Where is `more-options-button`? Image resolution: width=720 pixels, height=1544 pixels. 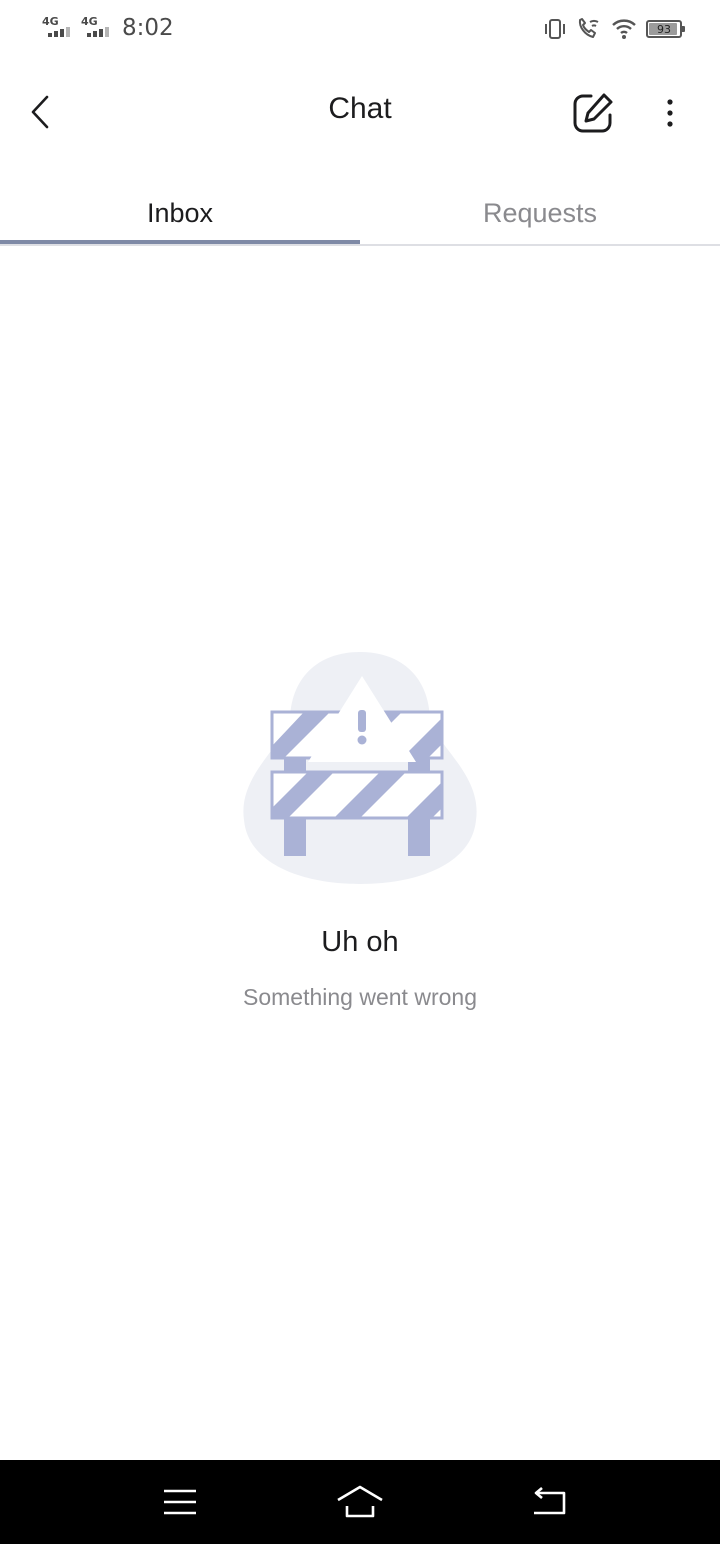 more-options-button is located at coordinates (670, 113).